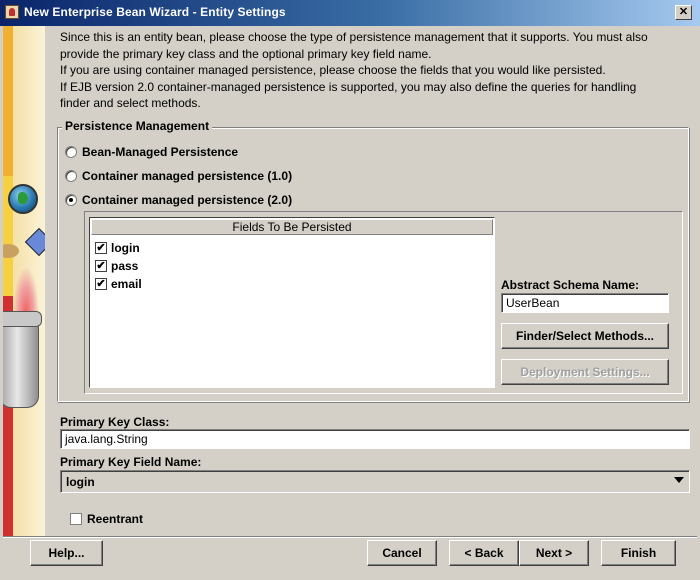 The width and height of the screenshot is (700, 580). Describe the element at coordinates (350, 537) in the screenshot. I see `button-bar-separator` at that location.